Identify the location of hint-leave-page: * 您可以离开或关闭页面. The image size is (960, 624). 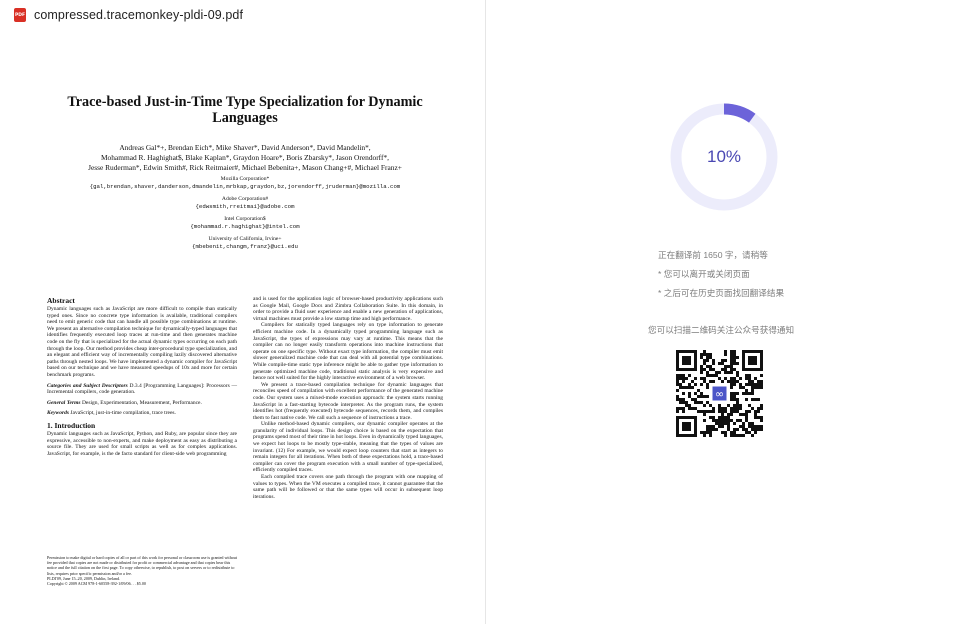
(704, 274).